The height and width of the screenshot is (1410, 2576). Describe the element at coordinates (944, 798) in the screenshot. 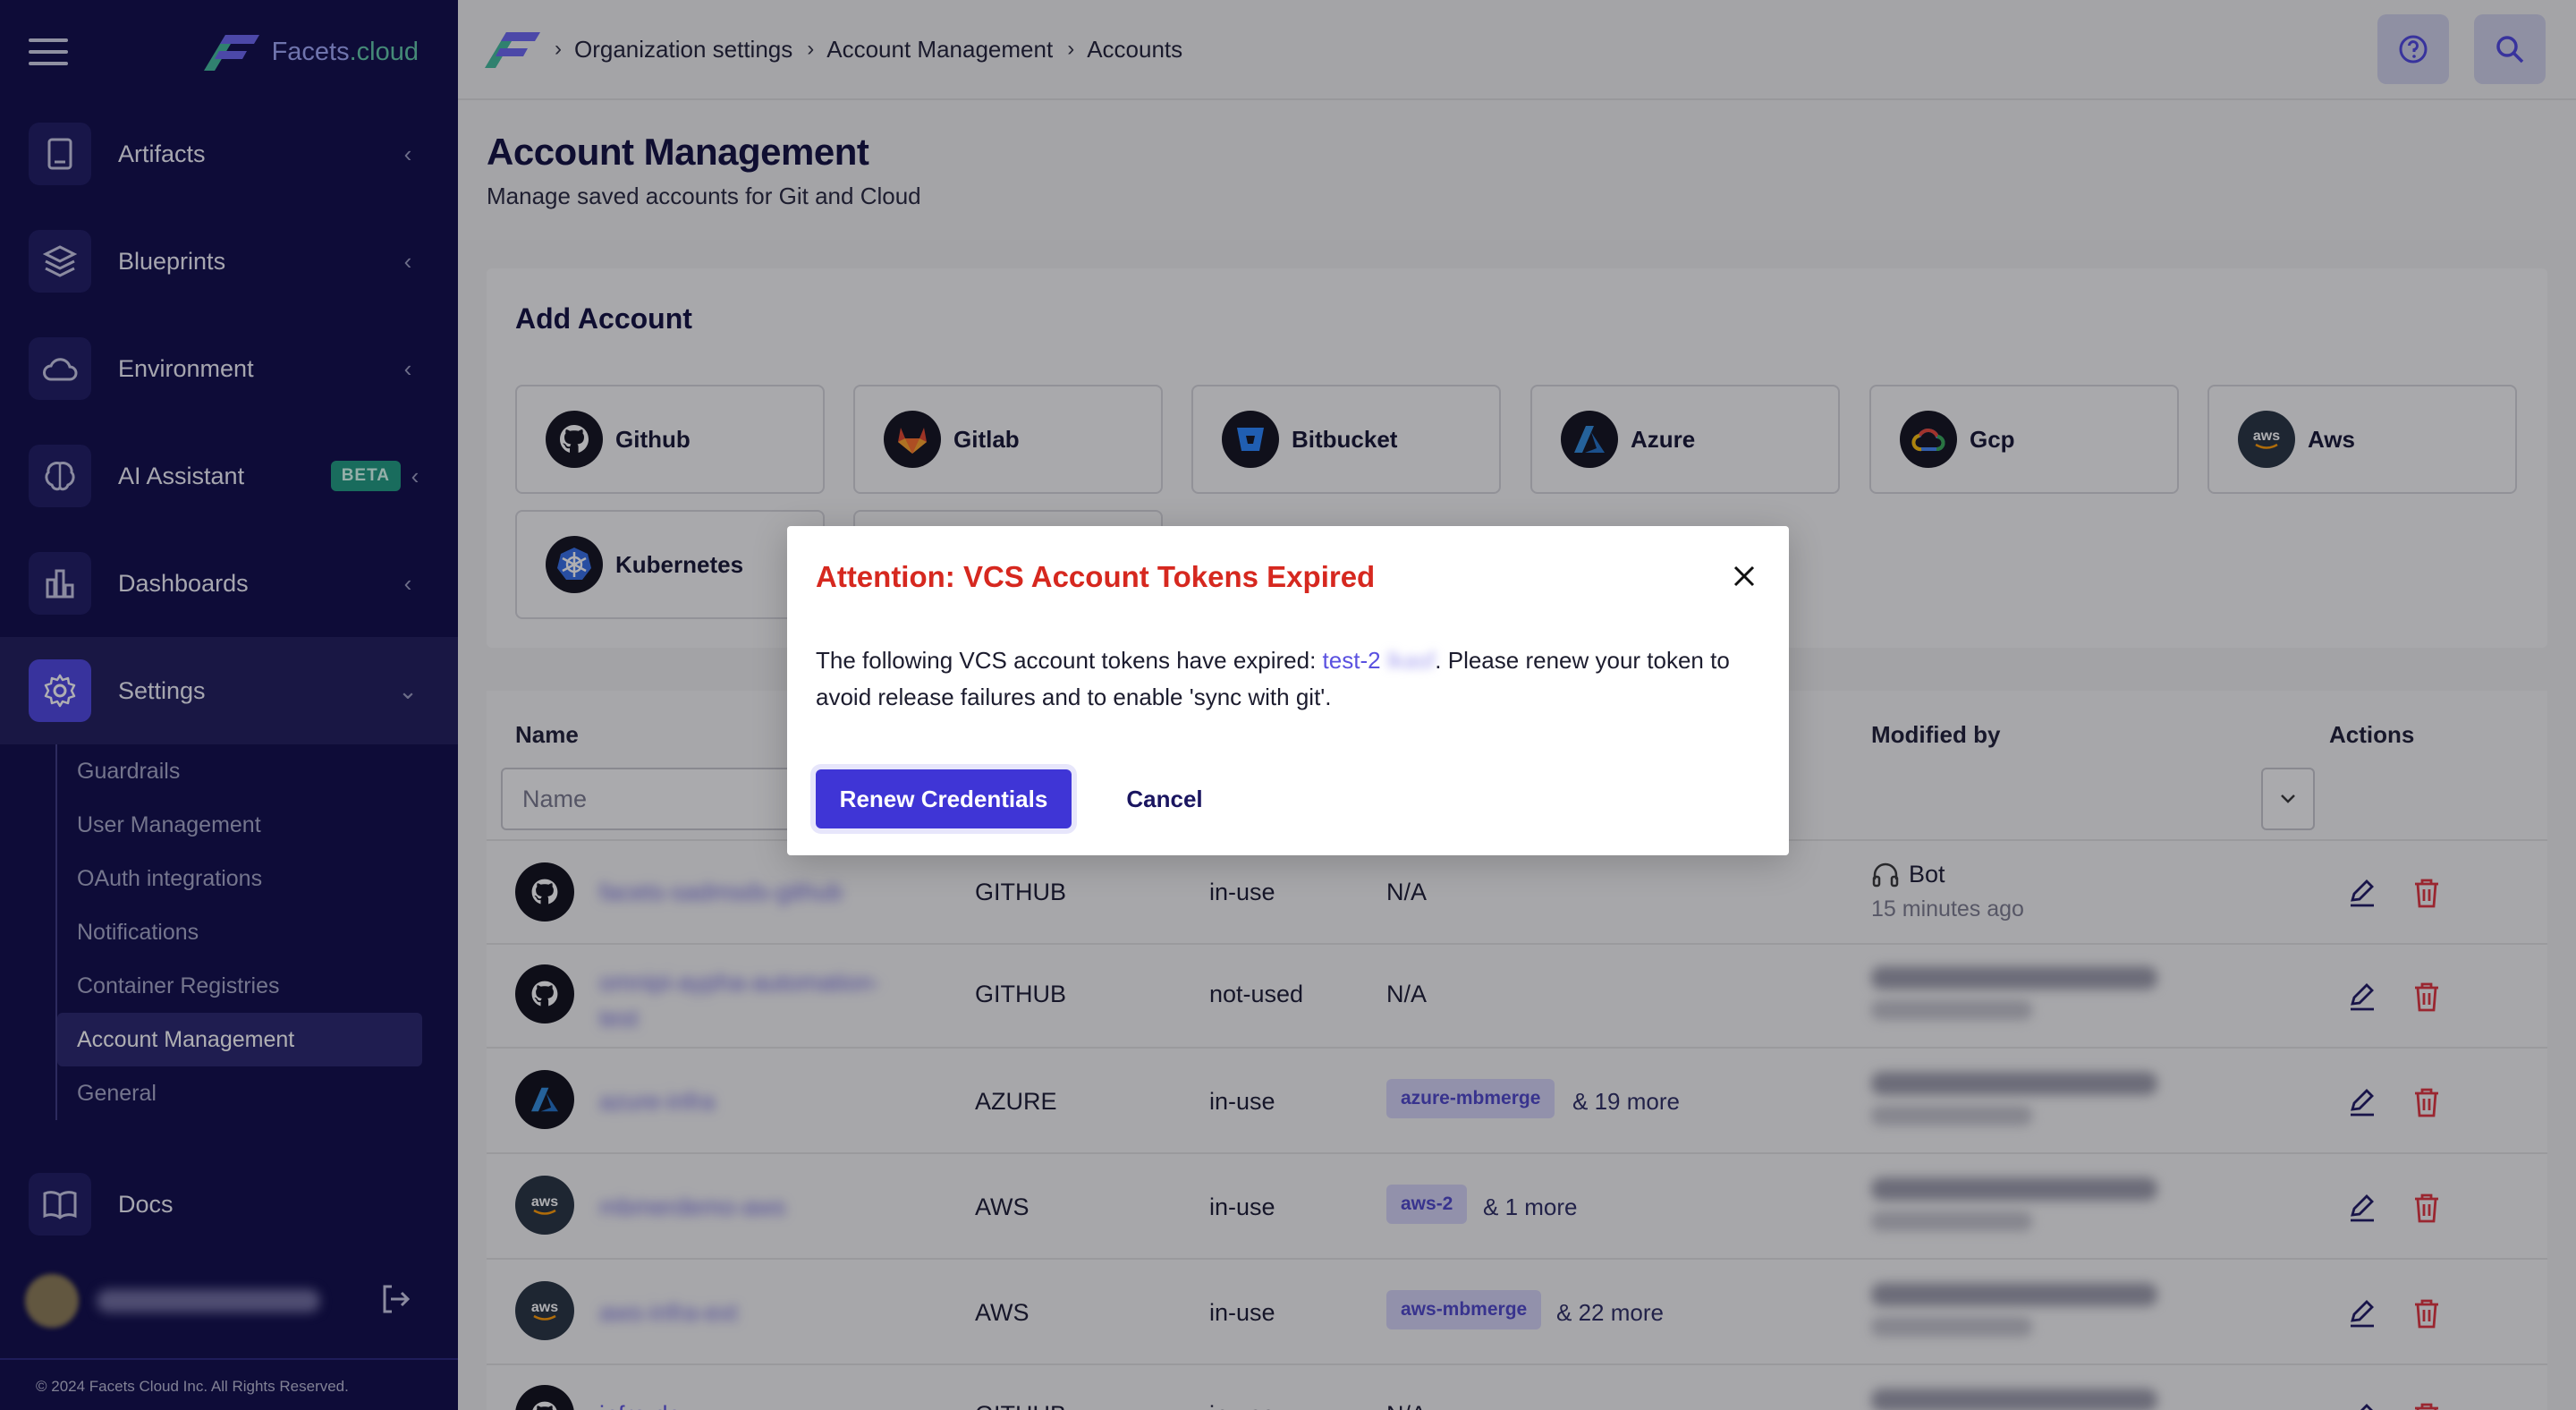

I see `renew-credentials-button: Renew Credentials` at that location.